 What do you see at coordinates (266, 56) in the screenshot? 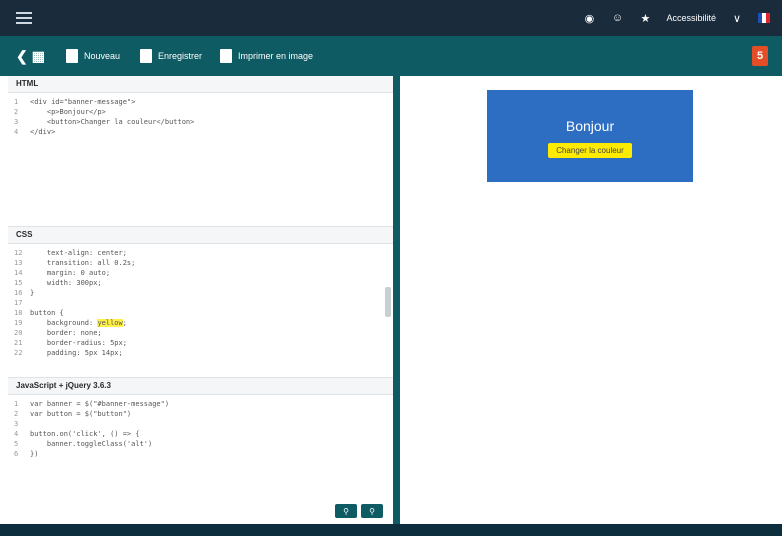
I see `print-image-button: Imprimer en image` at bounding box center [266, 56].